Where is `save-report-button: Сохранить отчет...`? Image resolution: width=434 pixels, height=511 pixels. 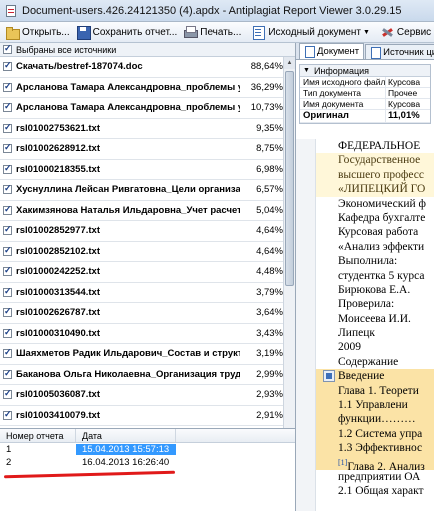 save-report-button: Сохранить отчет... is located at coordinates (127, 32).